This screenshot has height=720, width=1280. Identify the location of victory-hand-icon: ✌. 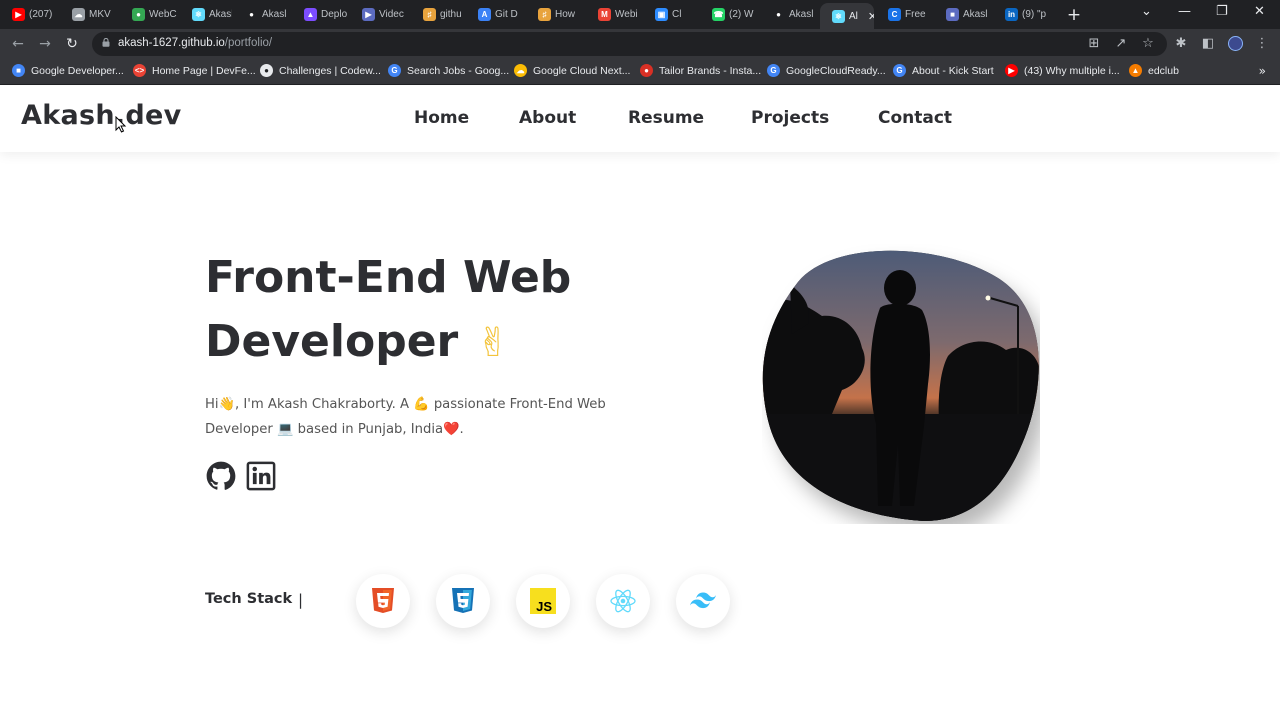
(493, 343).